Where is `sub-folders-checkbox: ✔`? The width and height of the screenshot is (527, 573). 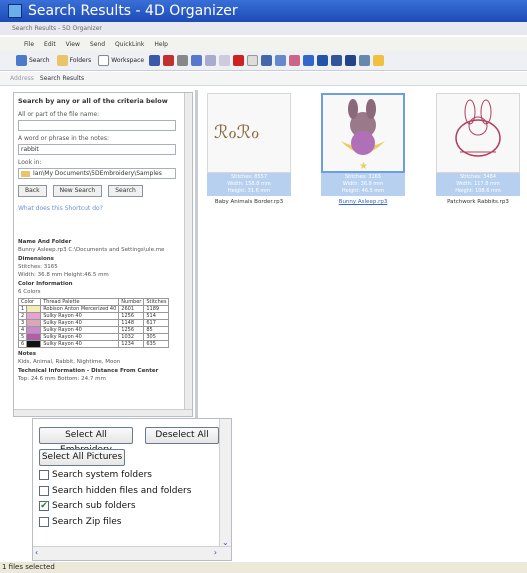 sub-folders-checkbox: ✔ is located at coordinates (44, 506).